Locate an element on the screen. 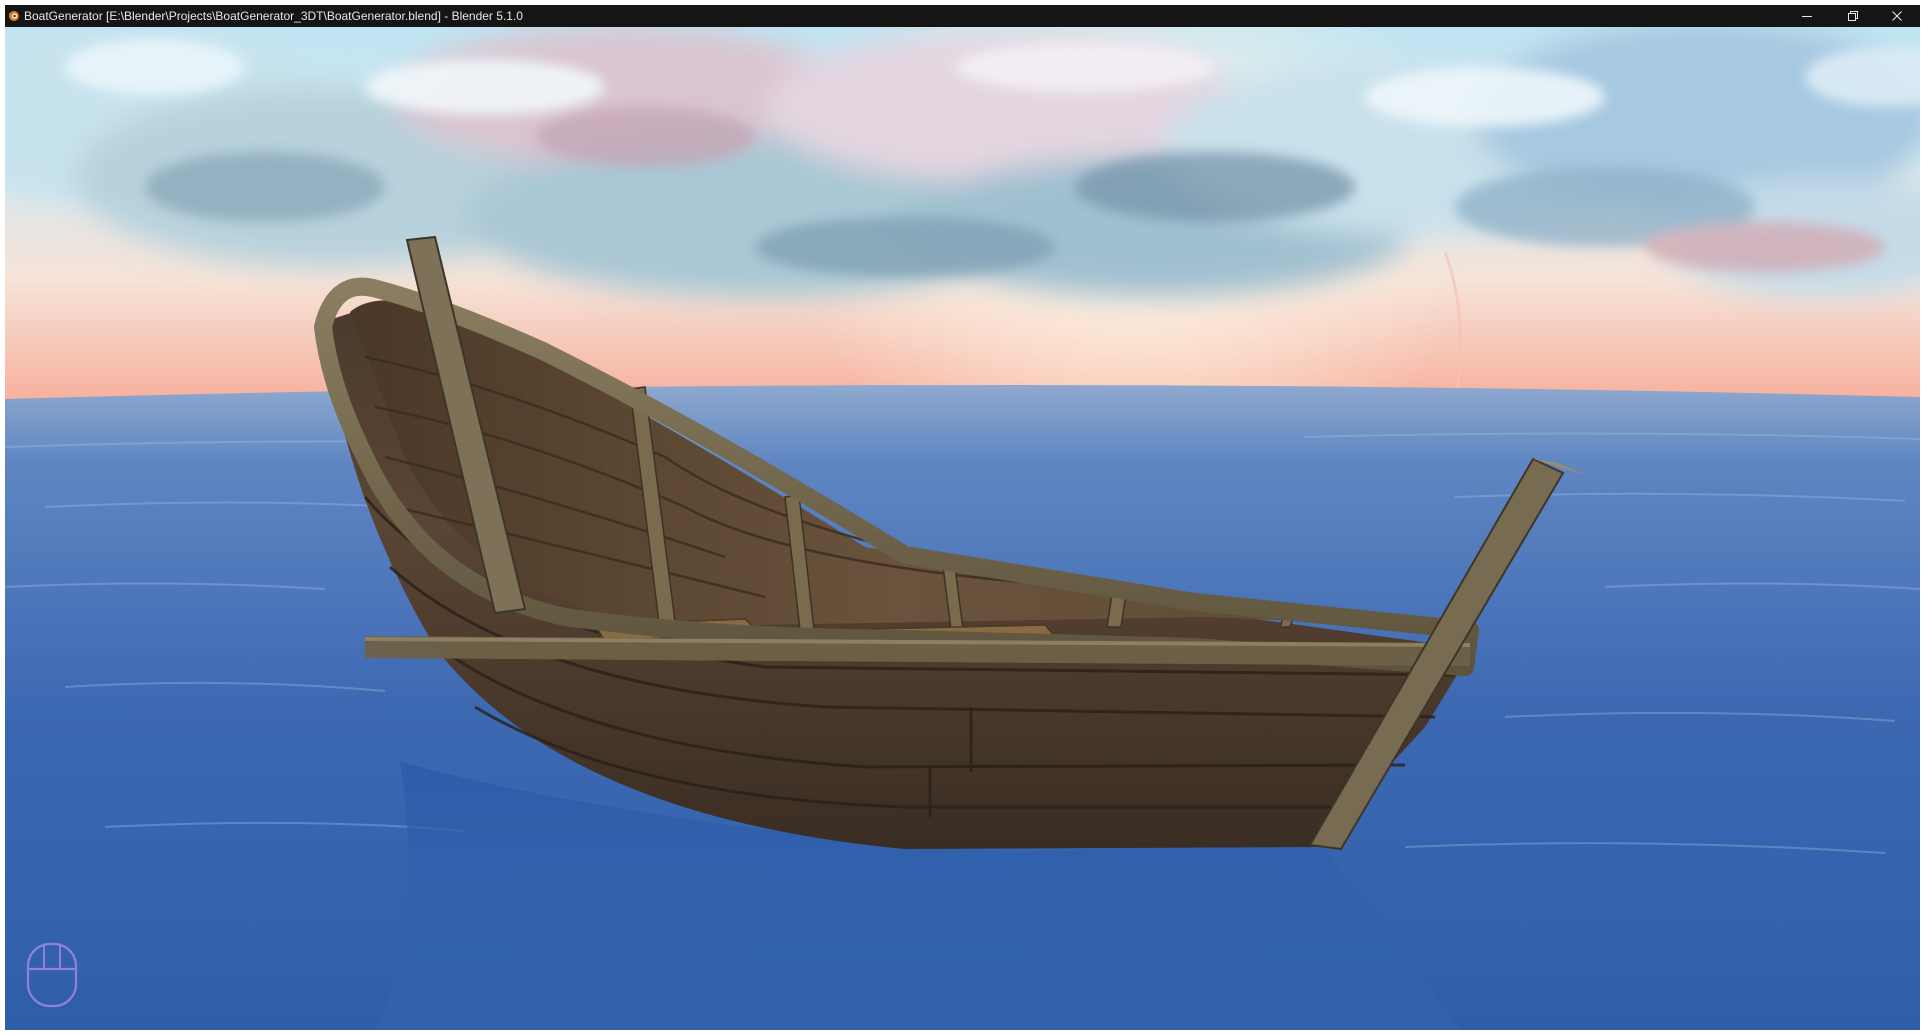  close-icon is located at coordinates (1897, 16).